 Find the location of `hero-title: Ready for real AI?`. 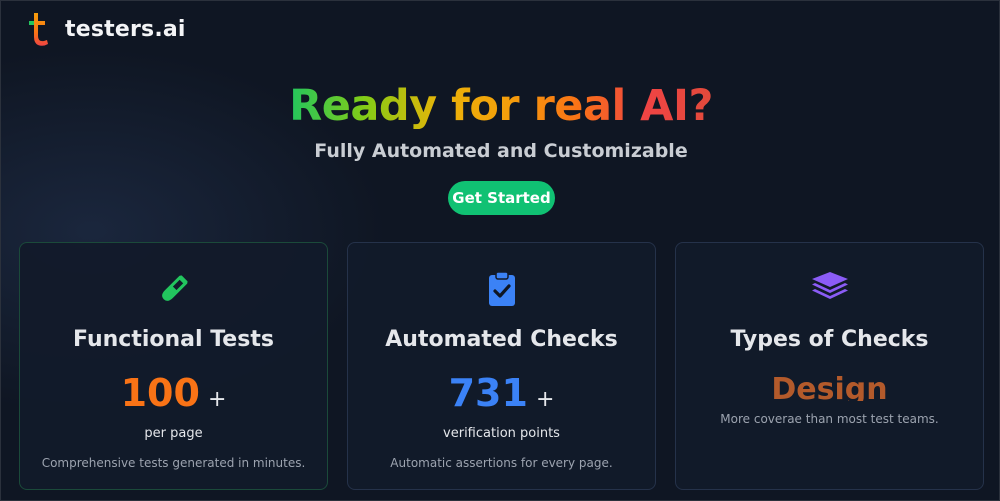

hero-title: Ready for real AI? is located at coordinates (501, 106).